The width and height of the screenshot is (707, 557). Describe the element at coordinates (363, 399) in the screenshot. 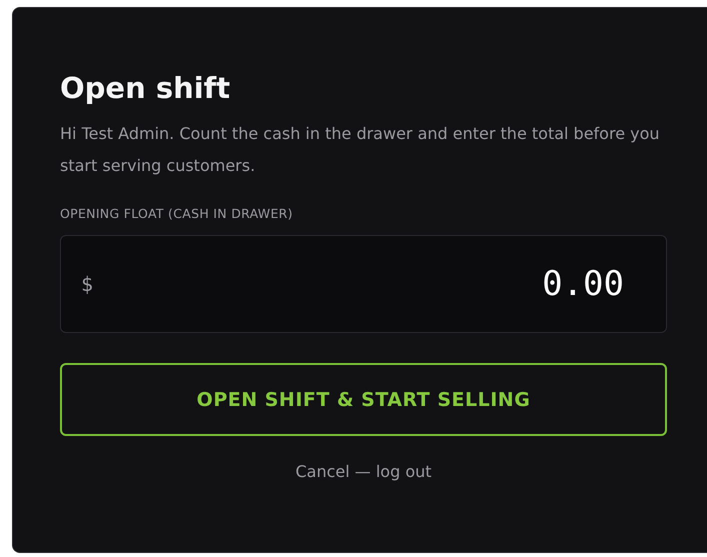

I see `open-shift-button: OPEN SHIFT & START SELLING` at that location.